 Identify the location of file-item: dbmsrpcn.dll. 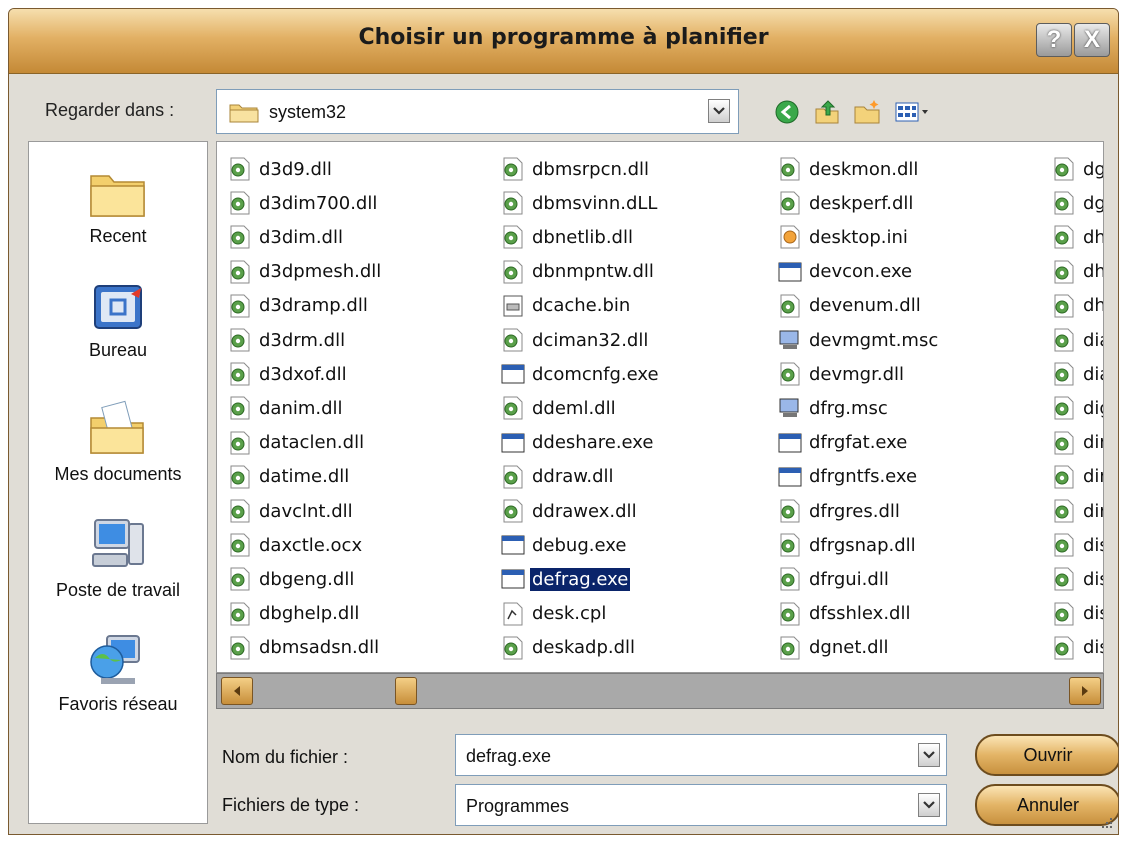
(575, 169).